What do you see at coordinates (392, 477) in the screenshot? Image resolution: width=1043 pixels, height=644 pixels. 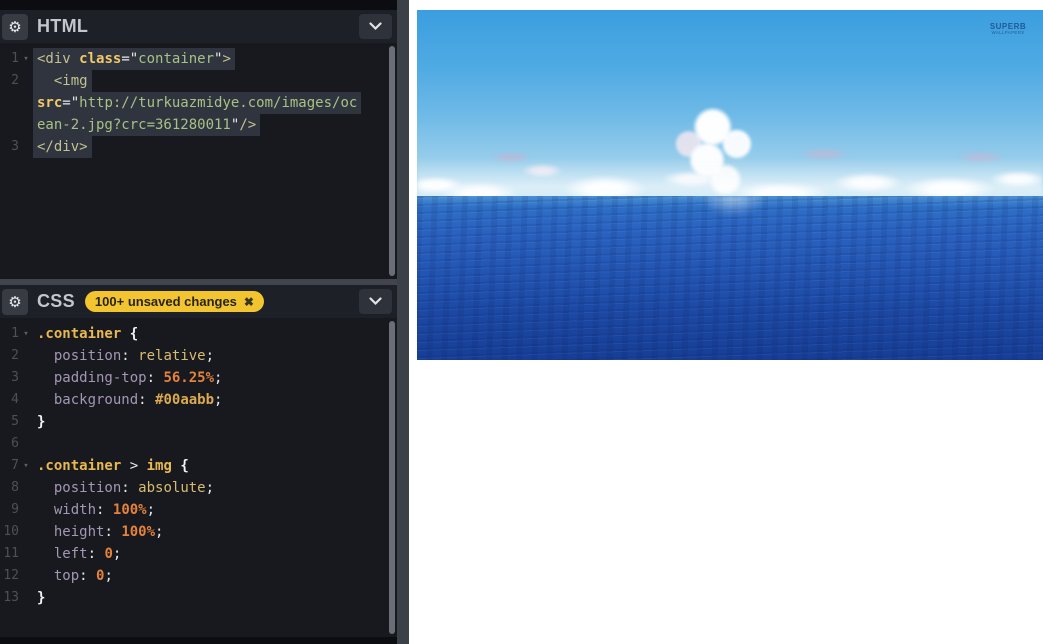 I see `css-scrollbar` at bounding box center [392, 477].